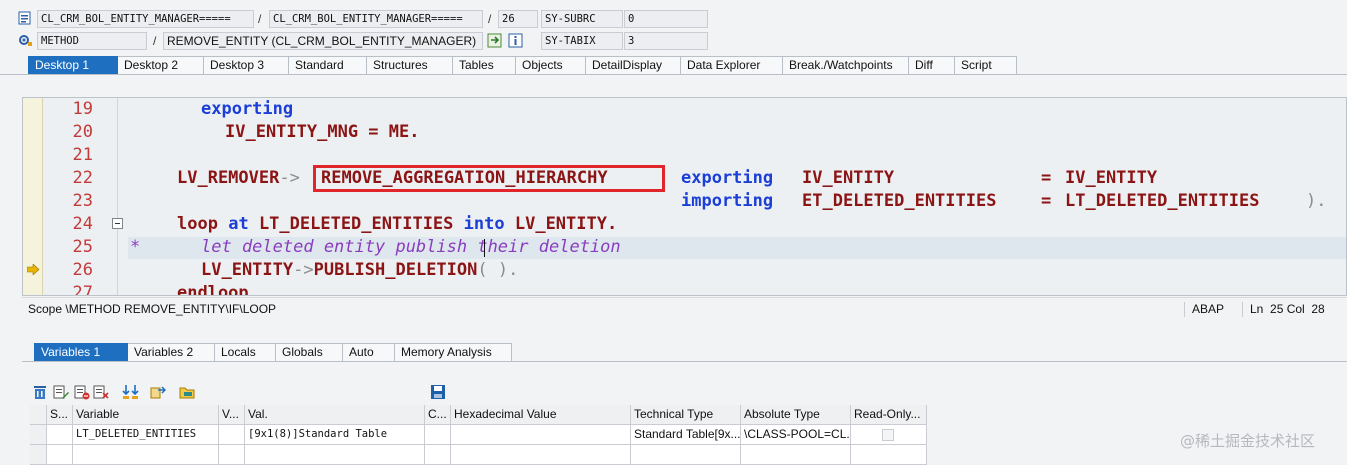 Image resolution: width=1347 pixels, height=465 pixels. Describe the element at coordinates (82, 155) in the screenshot. I see `line-number: 21` at that location.